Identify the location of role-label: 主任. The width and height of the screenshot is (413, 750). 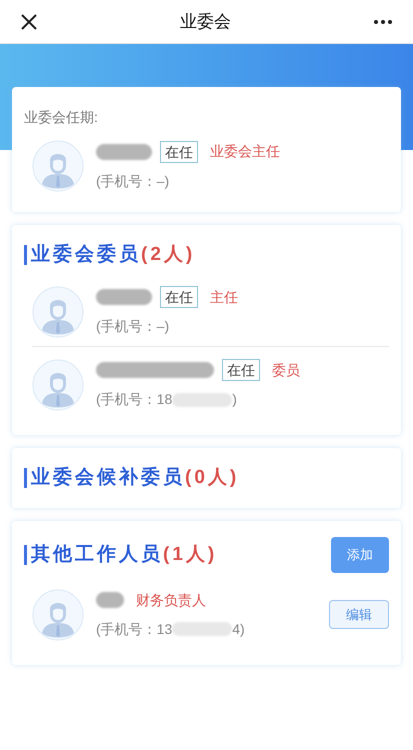
(224, 297).